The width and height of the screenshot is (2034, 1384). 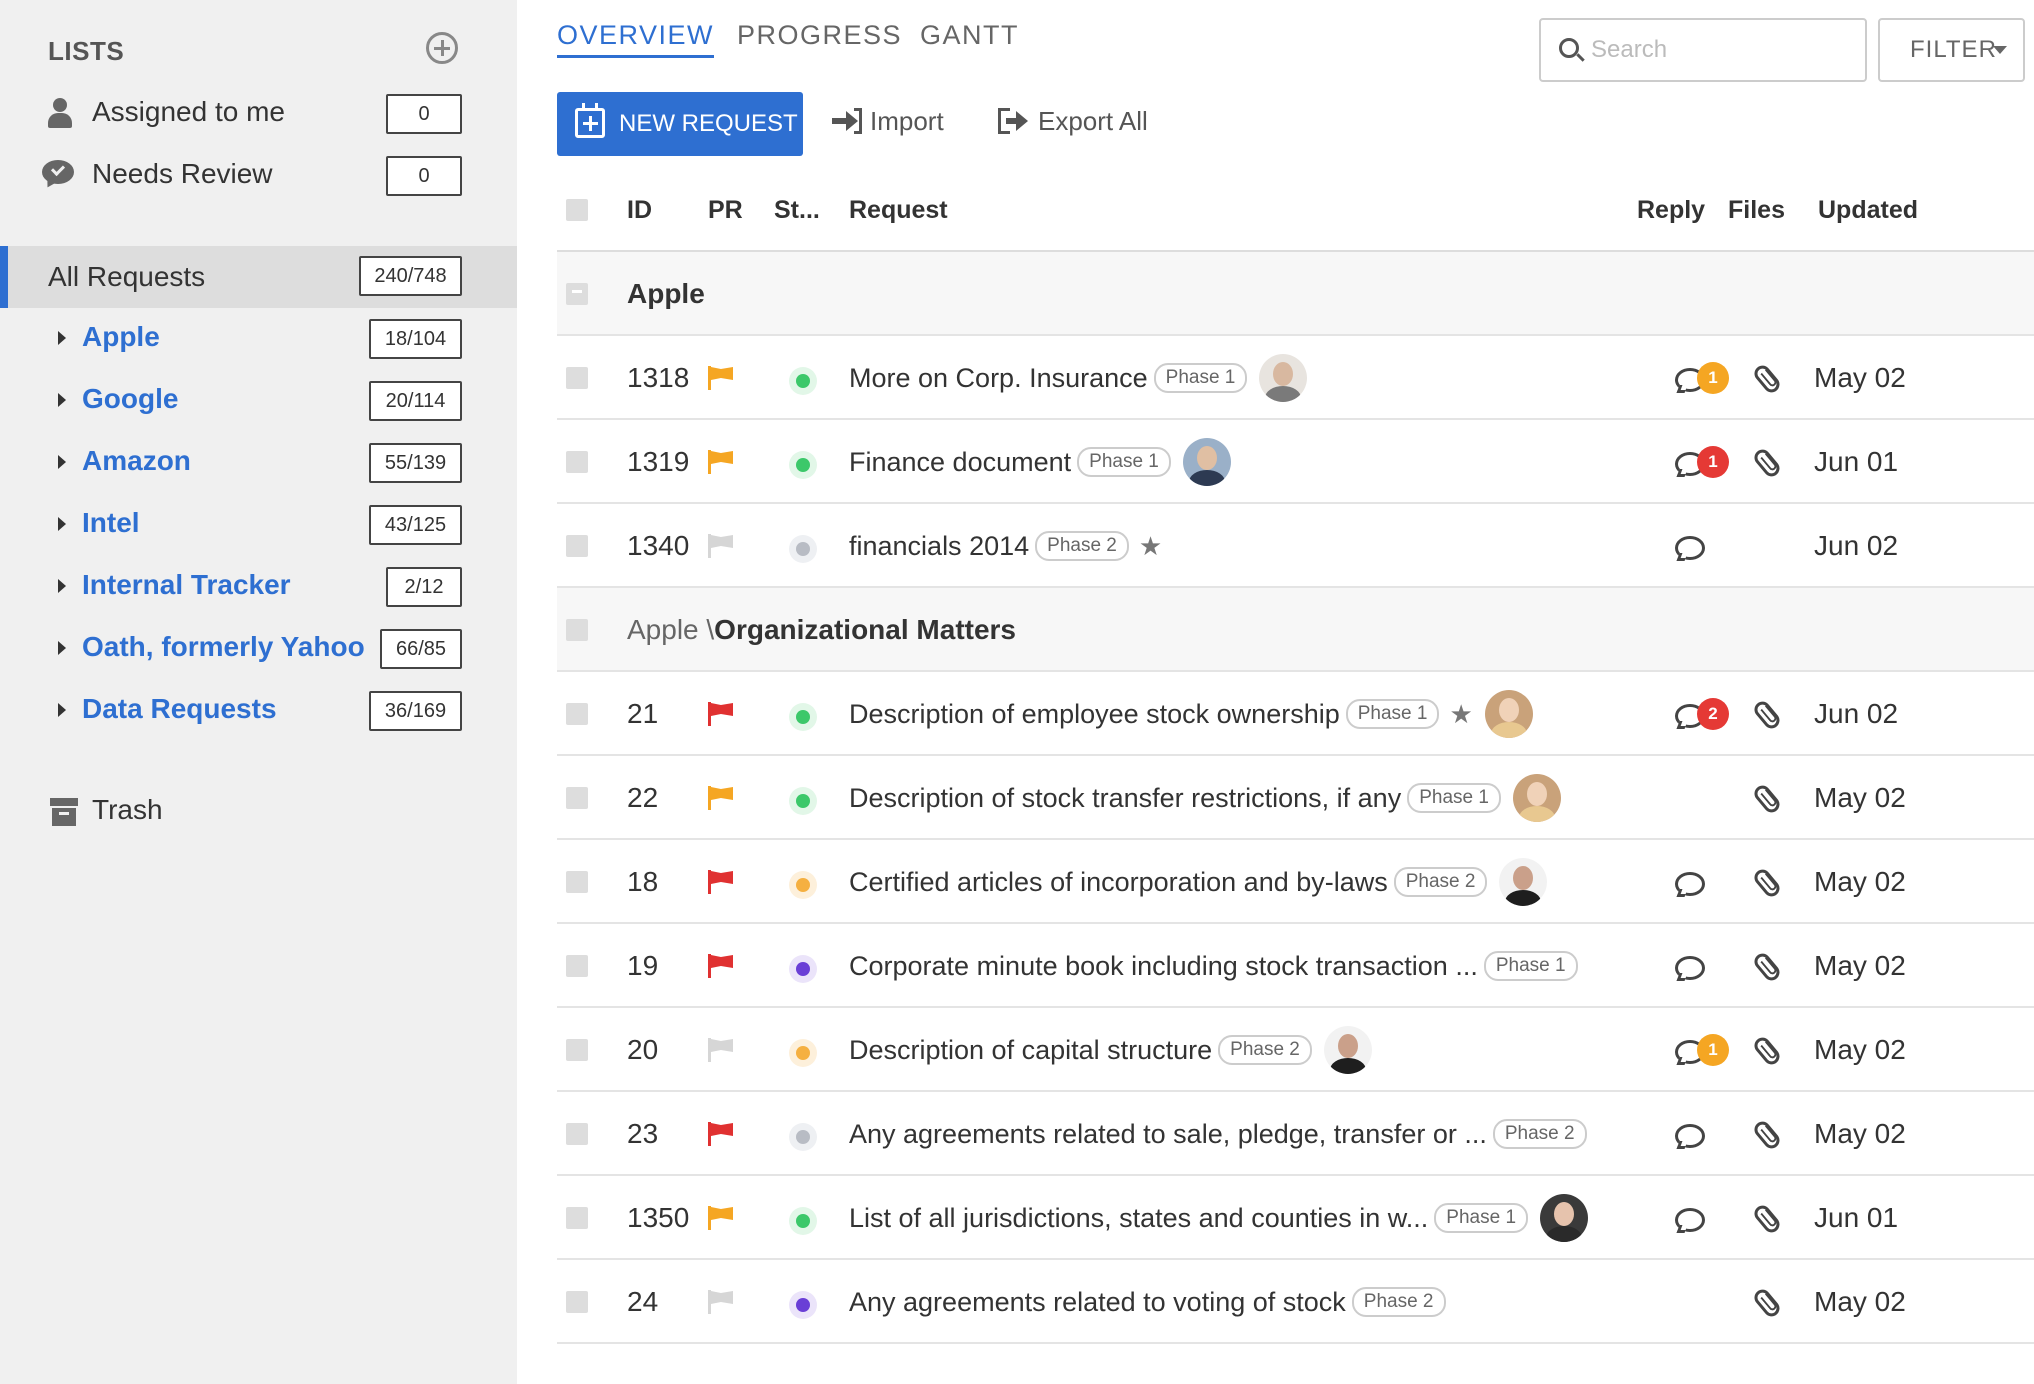 I want to click on sidebar-item-needs-review: Needs Review 0, so click(x=258, y=176).